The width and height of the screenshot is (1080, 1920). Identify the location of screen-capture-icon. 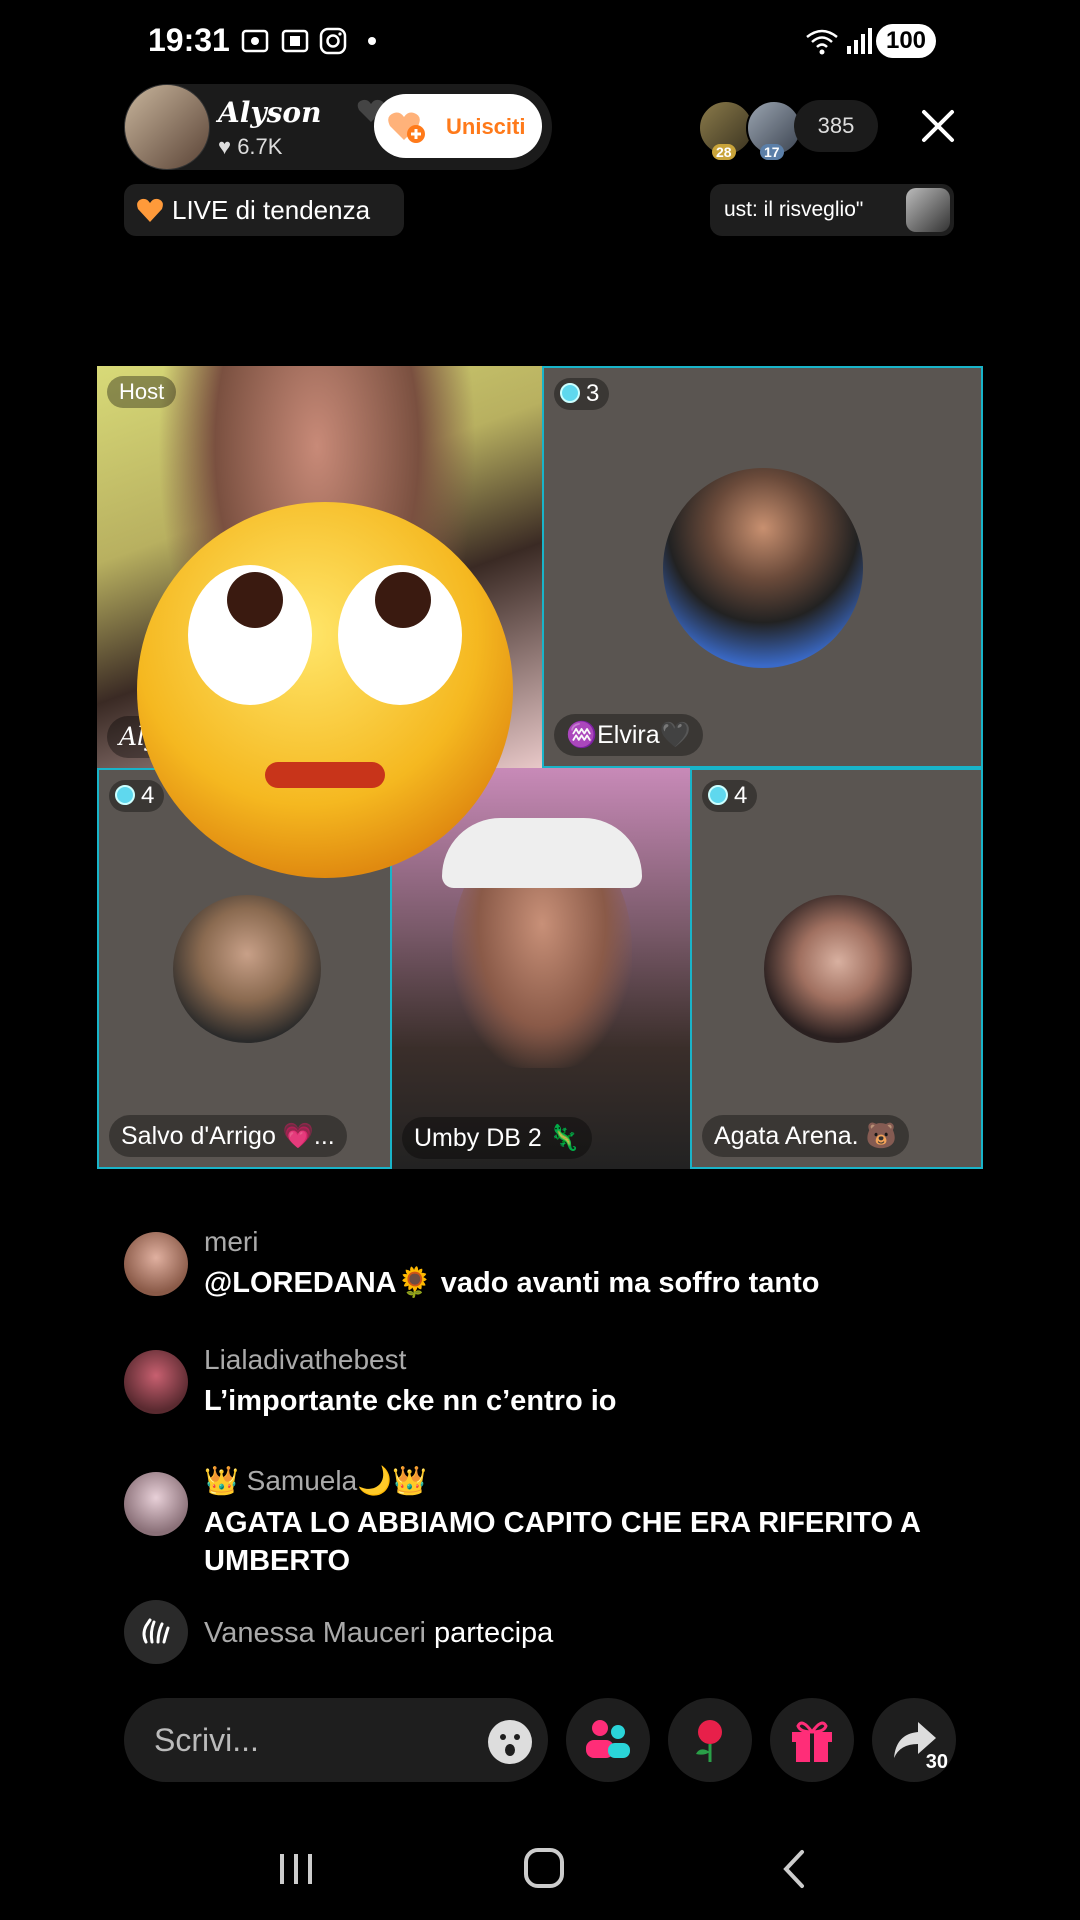
(295, 41).